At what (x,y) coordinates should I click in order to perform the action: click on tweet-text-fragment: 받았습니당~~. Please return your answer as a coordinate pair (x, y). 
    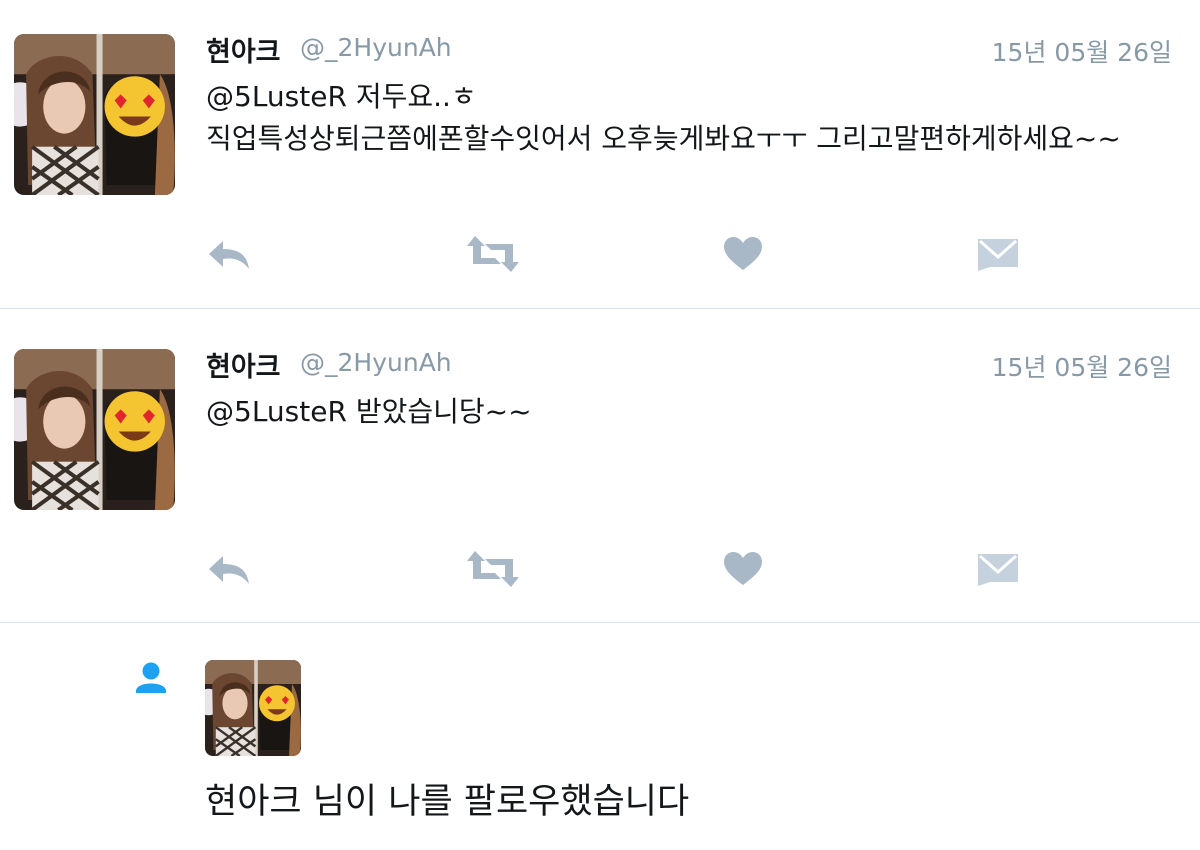
    Looking at the image, I should click on (443, 411).